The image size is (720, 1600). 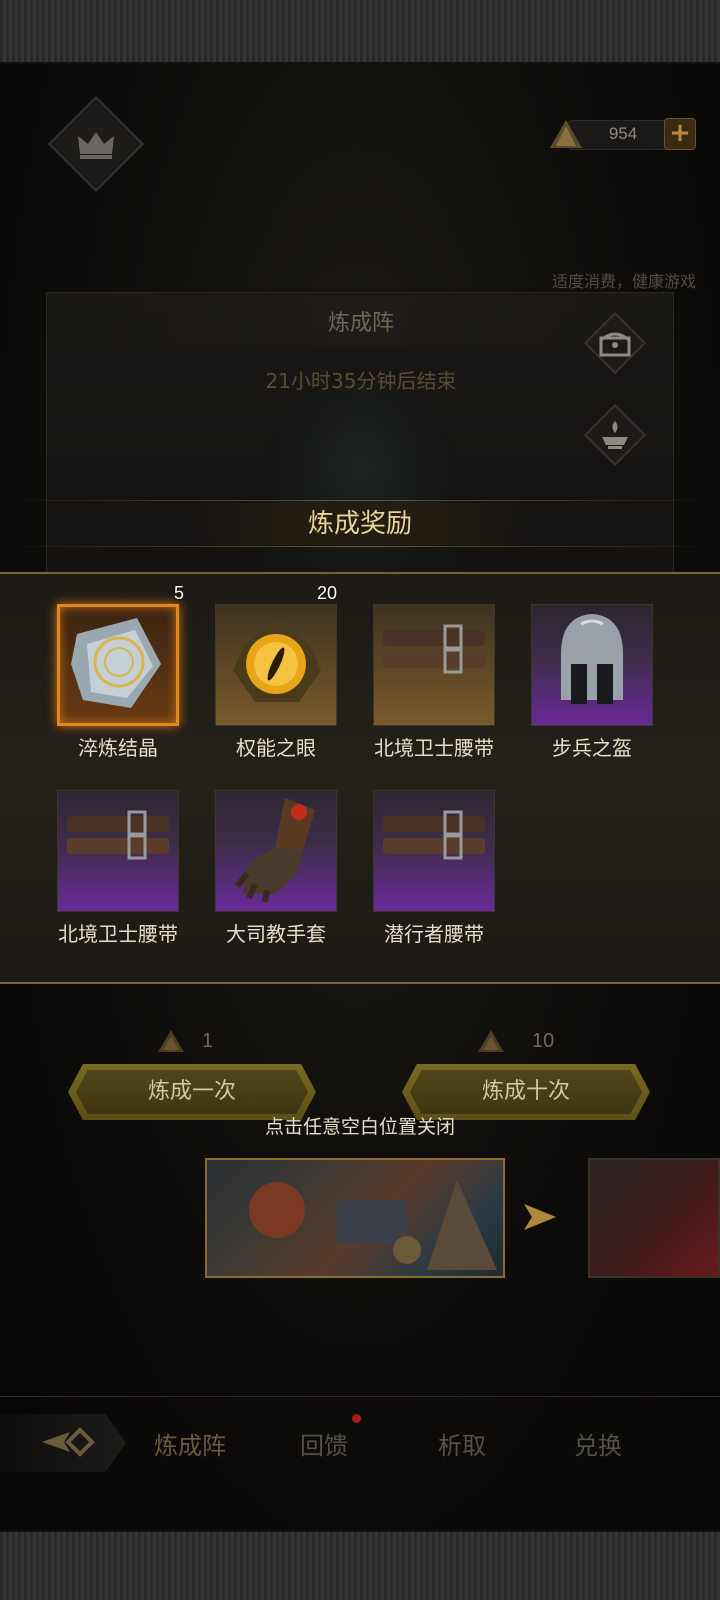 I want to click on close-hint: 点击任意空白位置关闭, so click(x=360, y=1125).